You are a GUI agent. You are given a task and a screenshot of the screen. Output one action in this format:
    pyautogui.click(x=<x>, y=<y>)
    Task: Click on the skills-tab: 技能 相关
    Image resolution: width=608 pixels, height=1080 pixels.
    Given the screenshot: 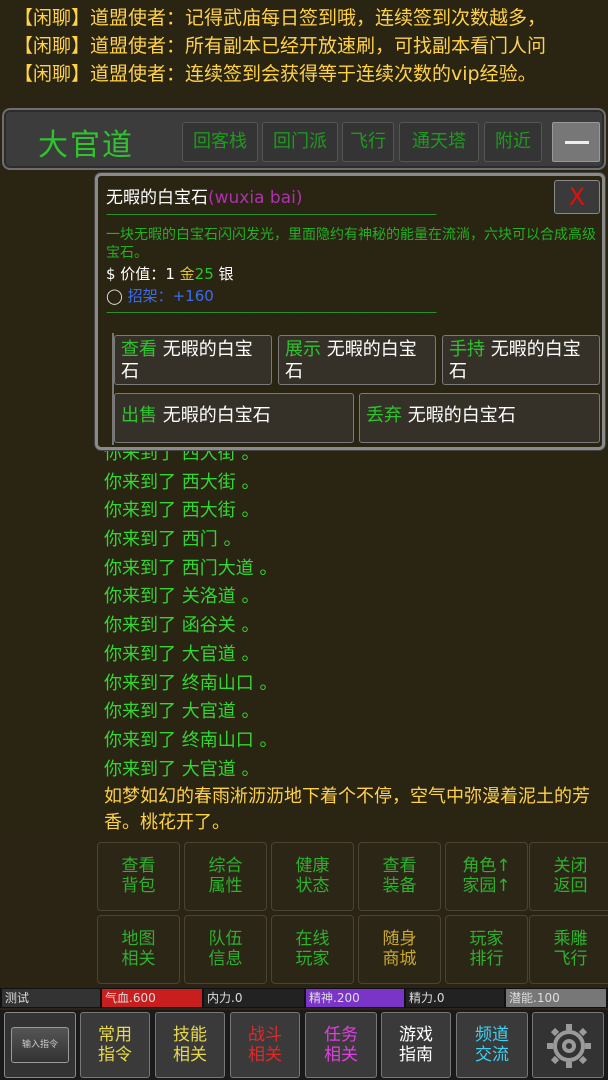 What is the action you would take?
    pyautogui.click(x=190, y=1045)
    